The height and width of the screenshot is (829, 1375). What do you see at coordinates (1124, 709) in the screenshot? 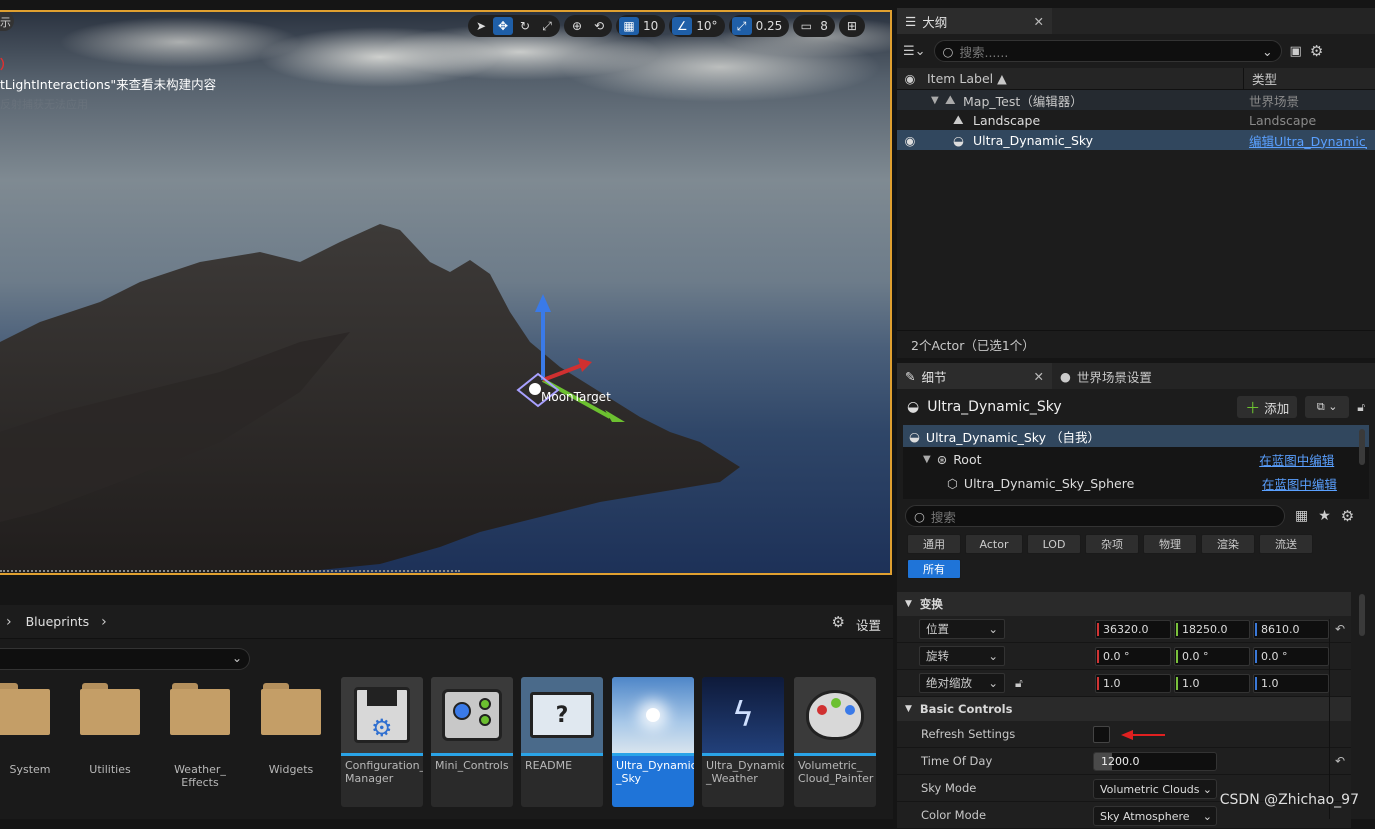
I see `section-basic-controls: ▼ Basic Controls` at bounding box center [1124, 709].